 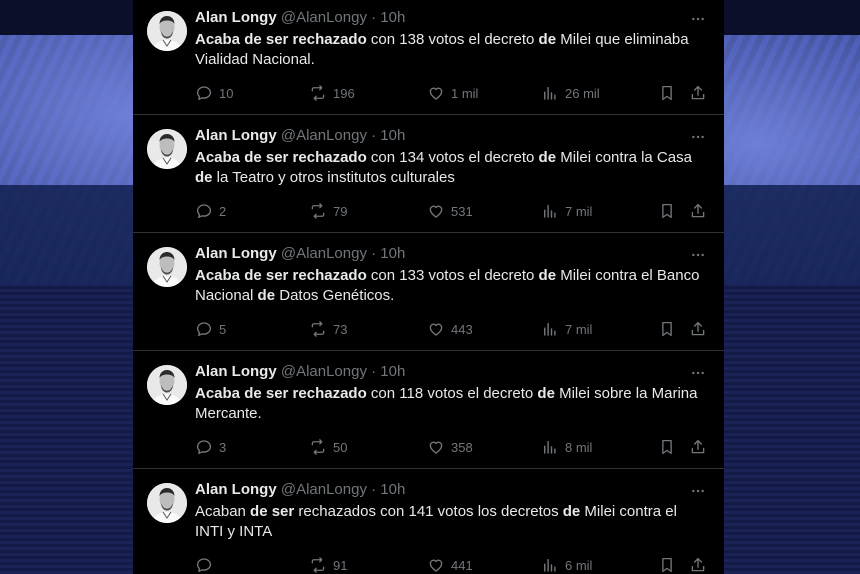 What do you see at coordinates (344, 93) in the screenshot?
I see `retweet-count: 196` at bounding box center [344, 93].